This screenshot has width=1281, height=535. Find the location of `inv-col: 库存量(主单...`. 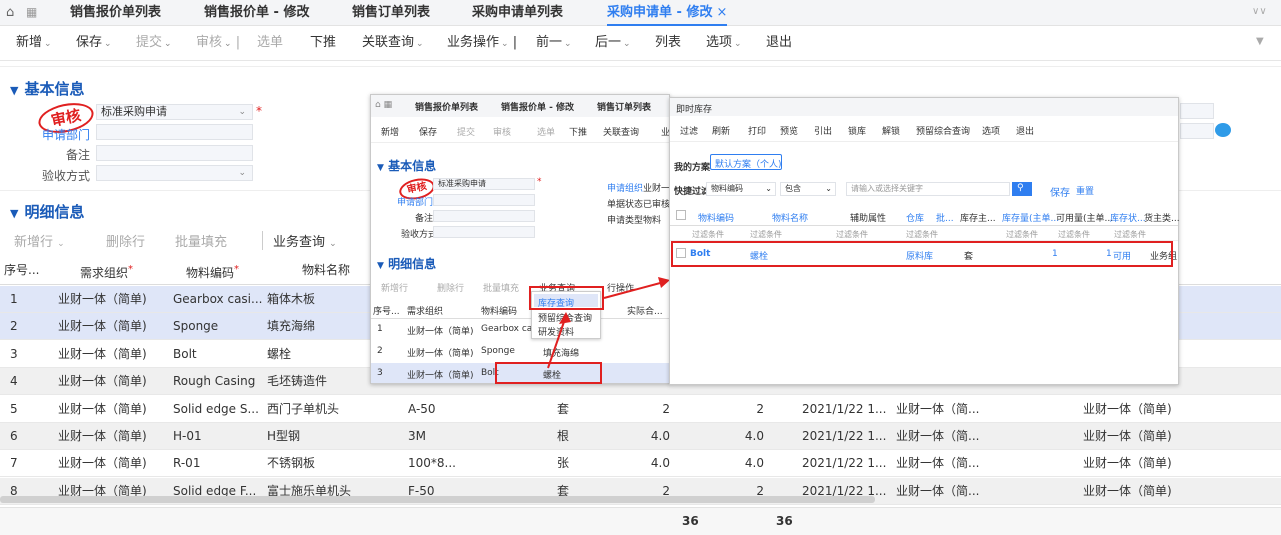

inv-col: 库存量(主单... is located at coordinates (1030, 217).